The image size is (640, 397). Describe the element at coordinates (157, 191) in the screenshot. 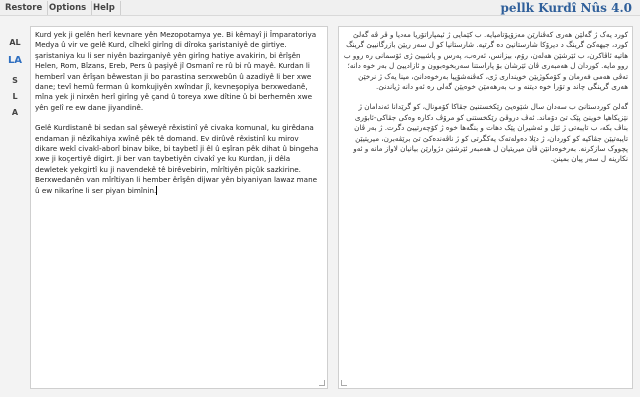

I see `text-caret` at that location.